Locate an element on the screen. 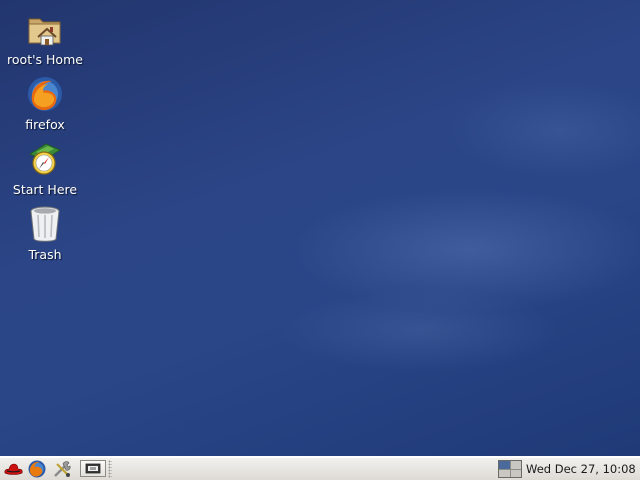 The height and width of the screenshot is (480, 640). desktop-icon-firefox: firefox is located at coordinates (45, 105).